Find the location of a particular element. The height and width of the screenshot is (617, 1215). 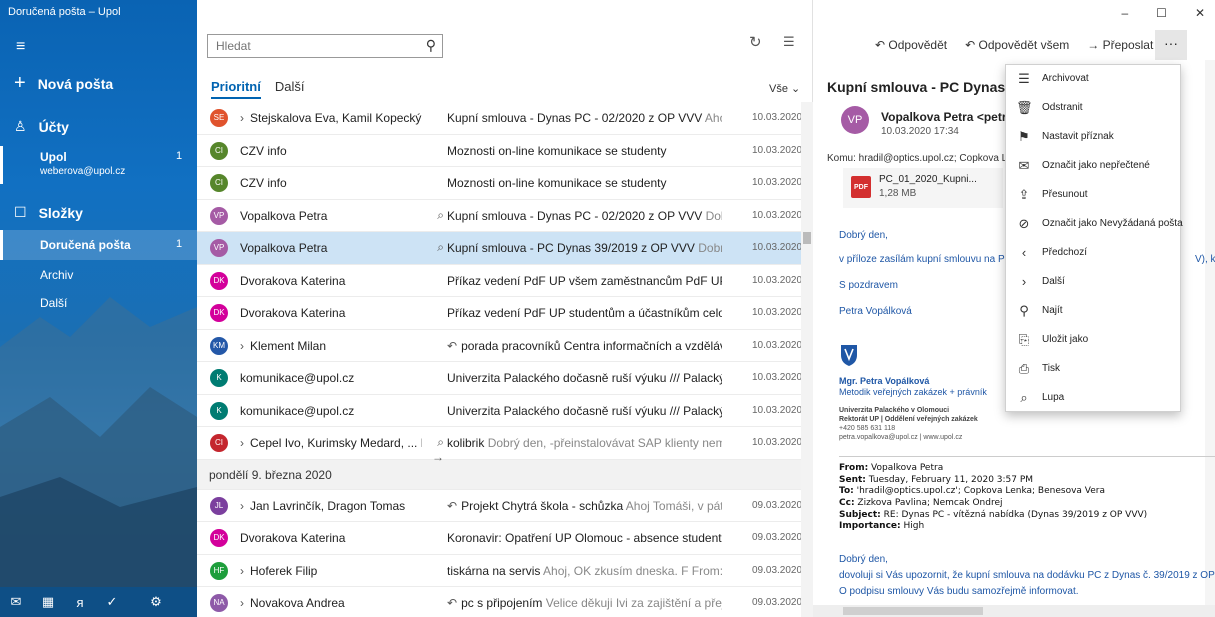

avatar: VP is located at coordinates (219, 215).